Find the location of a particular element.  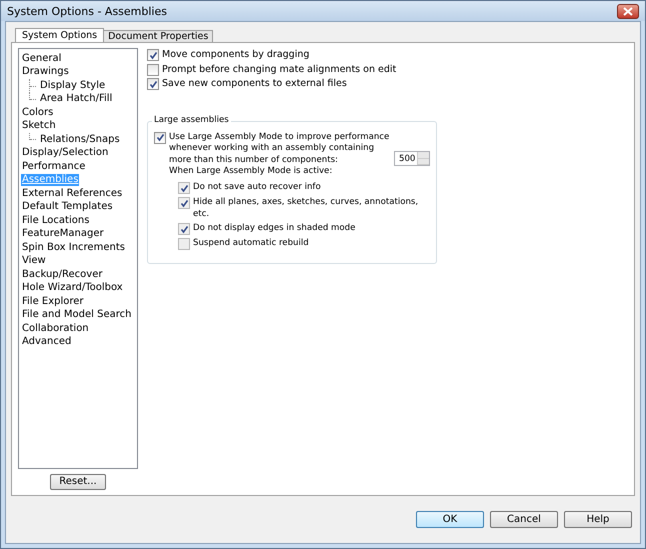

list-item: View is located at coordinates (34, 261).